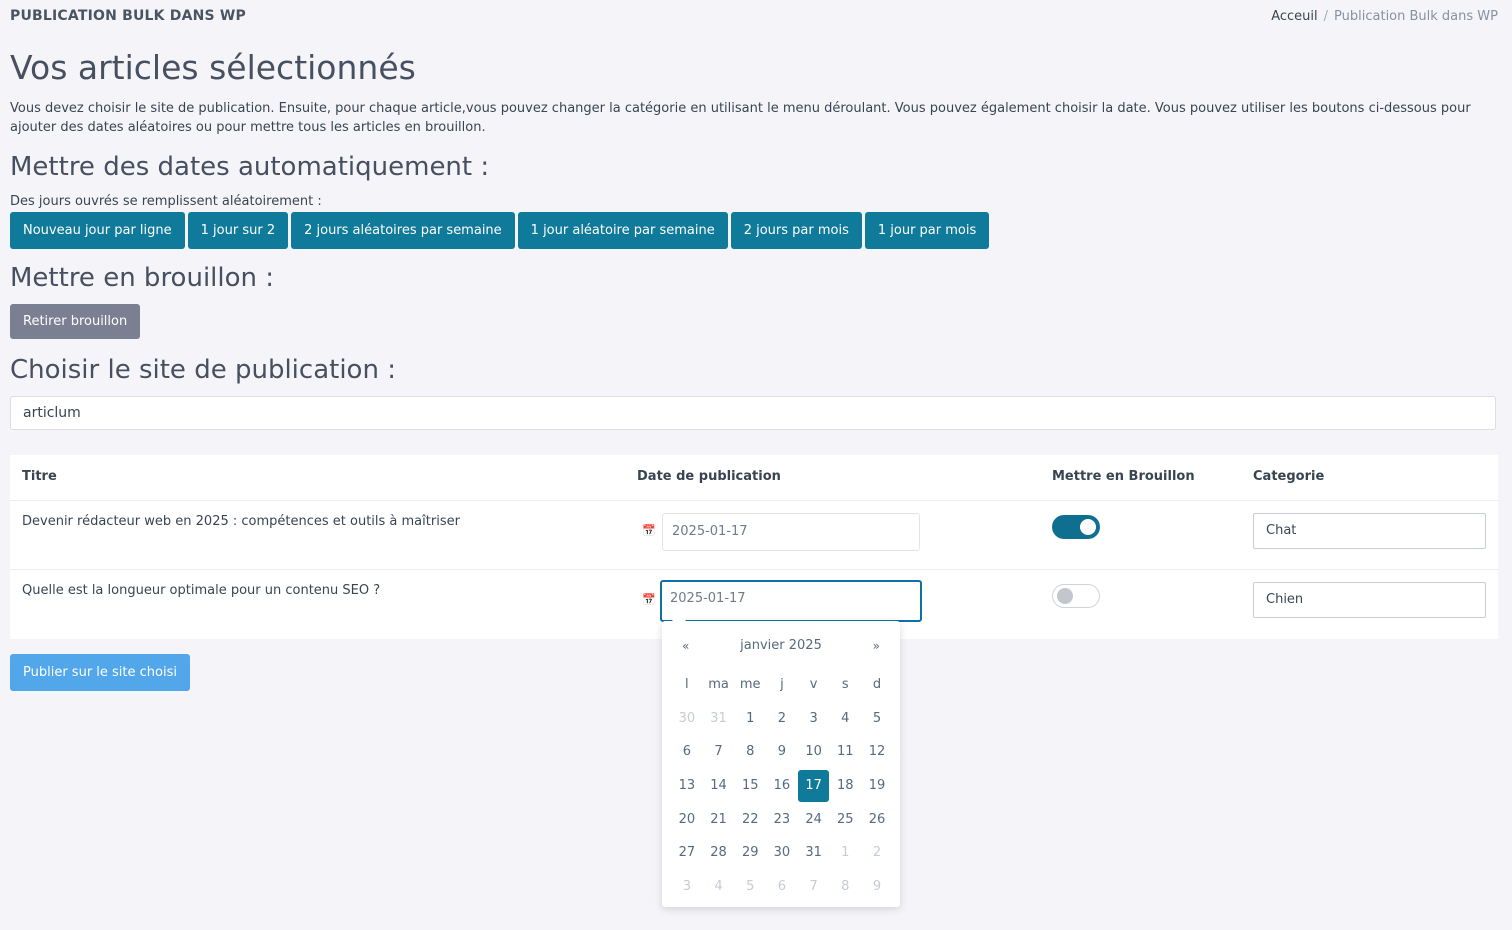  I want to click on site-select: articlum, so click(753, 413).